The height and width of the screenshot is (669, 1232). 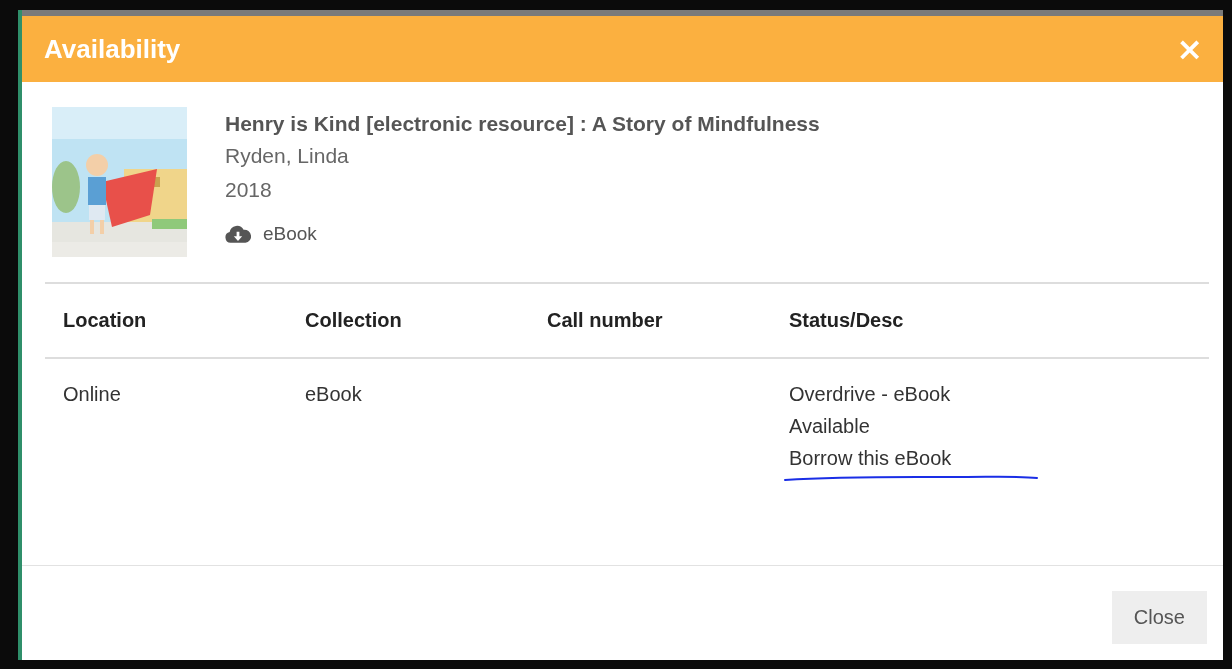 What do you see at coordinates (249, 190) in the screenshot?
I see `publication-year: 2018` at bounding box center [249, 190].